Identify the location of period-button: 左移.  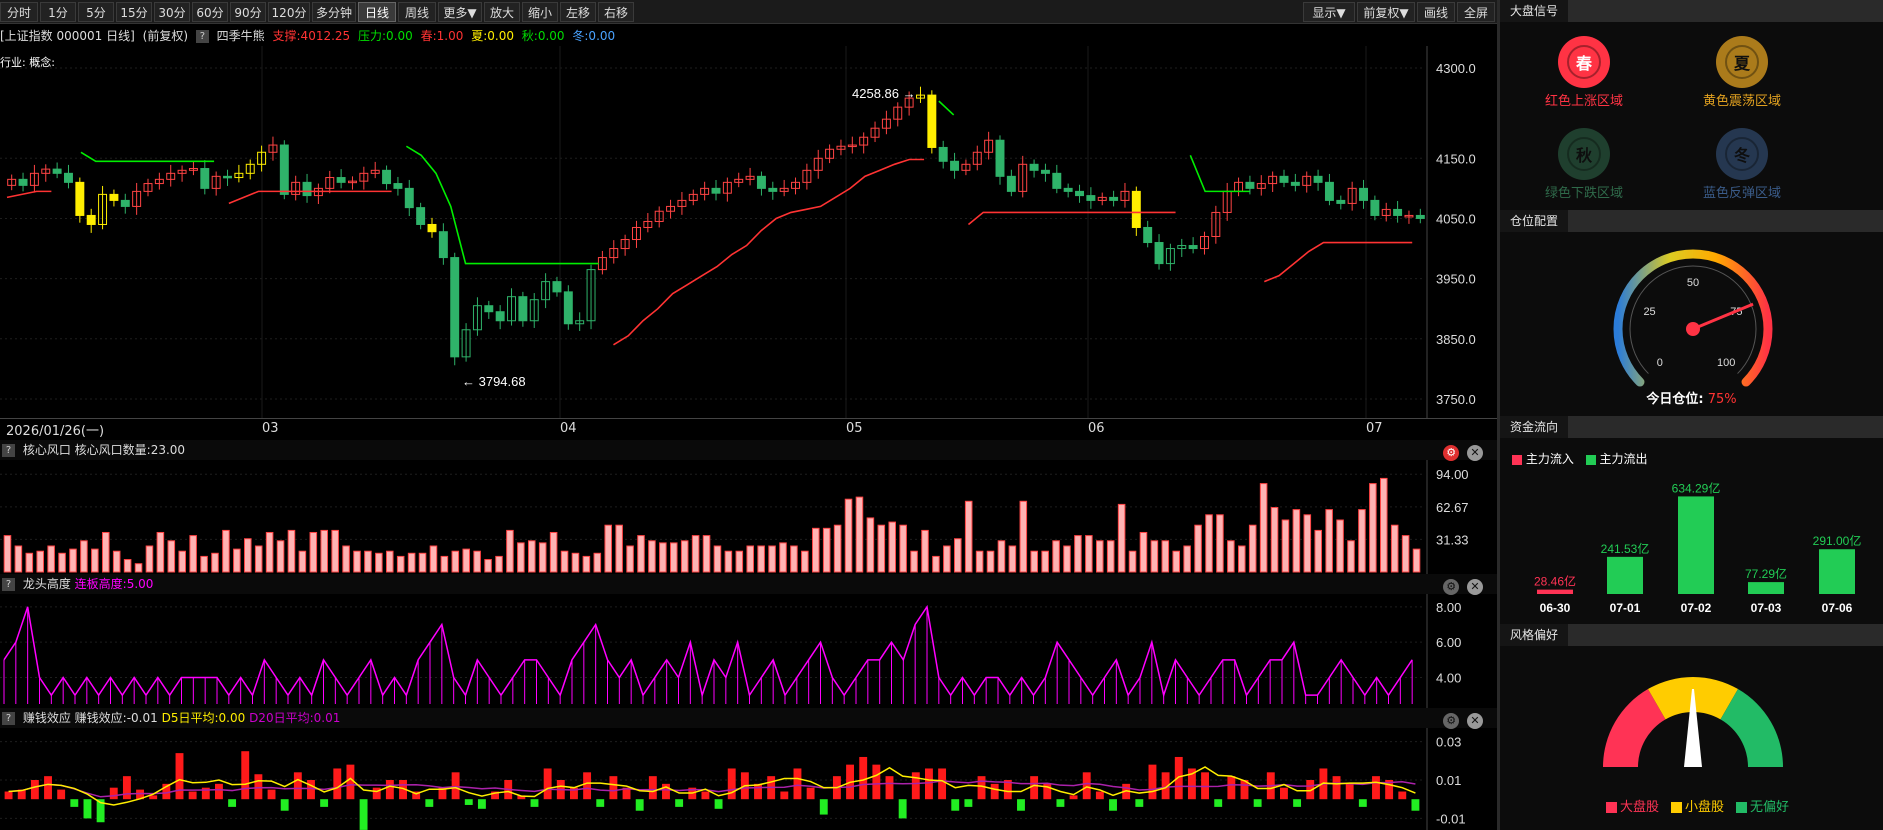
(578, 12).